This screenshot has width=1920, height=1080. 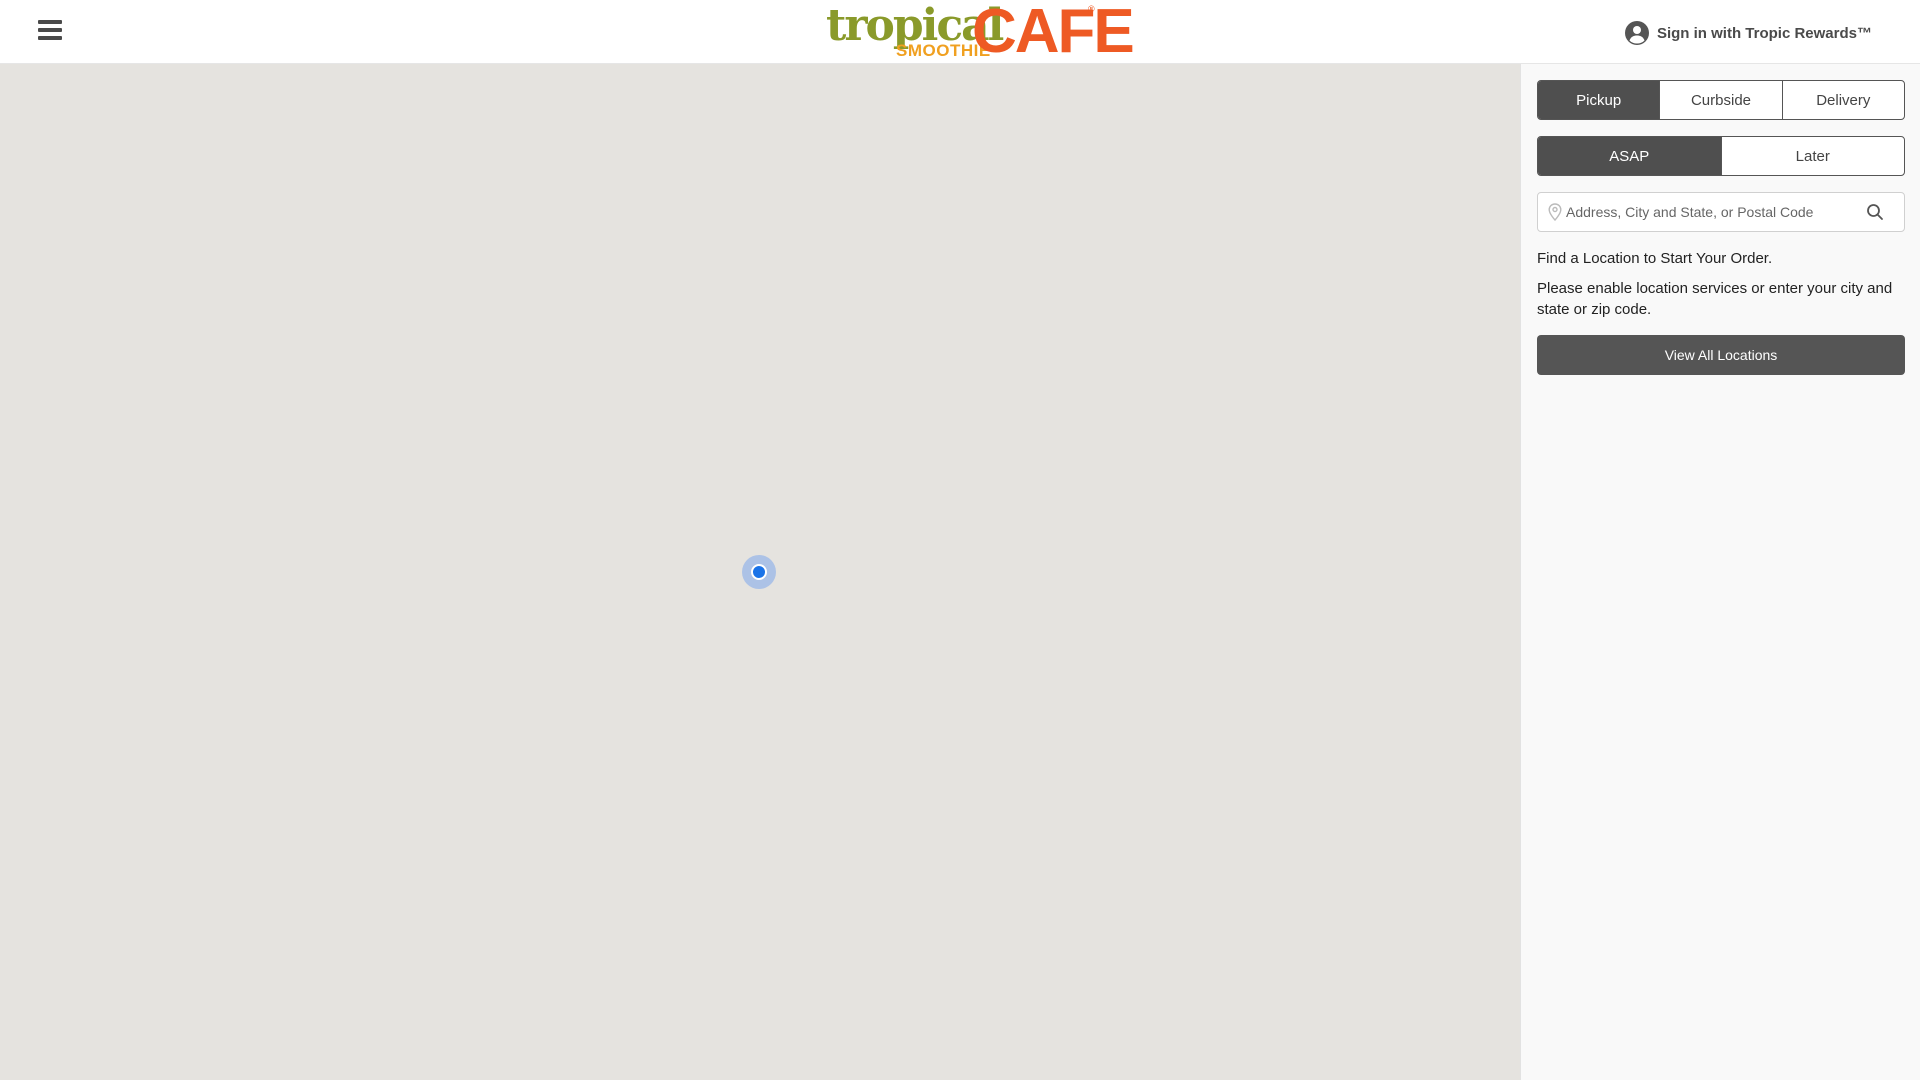 I want to click on order-time-toggle: ASAP Later, so click(x=1721, y=156).